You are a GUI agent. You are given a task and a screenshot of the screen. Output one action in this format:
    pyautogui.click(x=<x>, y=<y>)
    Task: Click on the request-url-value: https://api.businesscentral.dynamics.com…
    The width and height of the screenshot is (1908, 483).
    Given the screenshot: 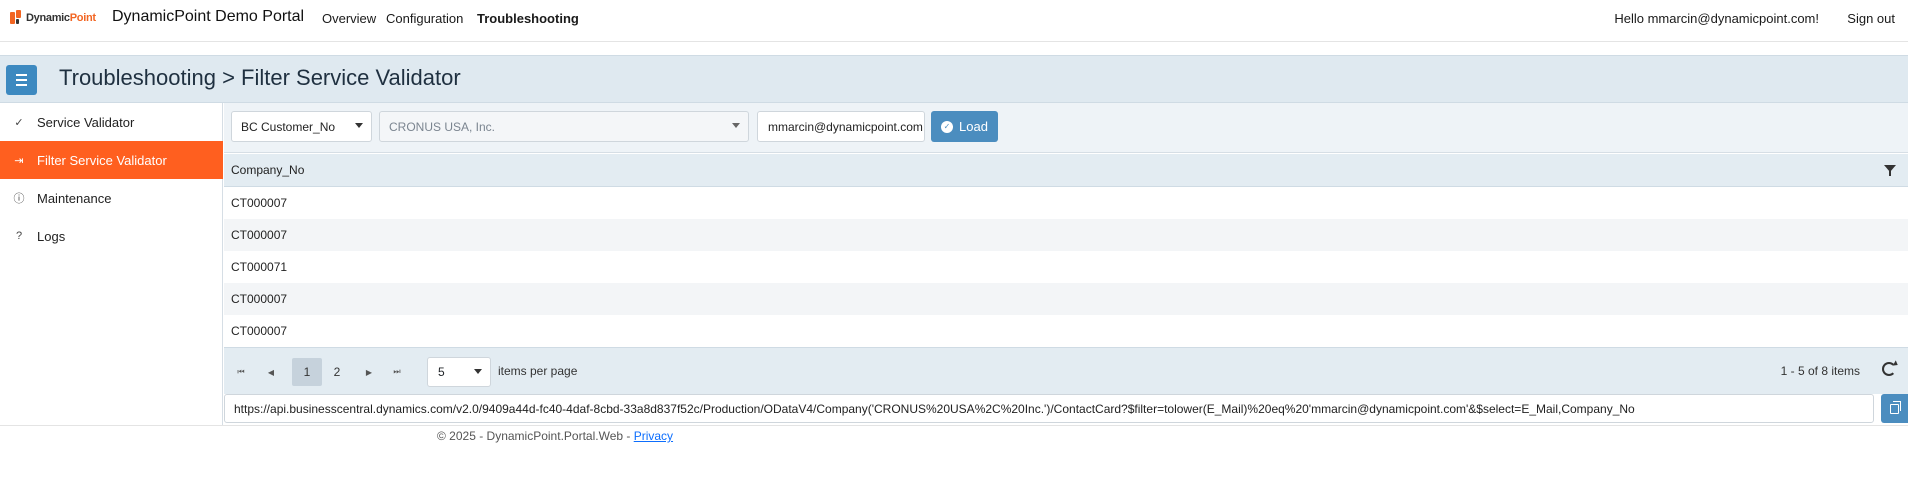 What is the action you would take?
    pyautogui.click(x=934, y=408)
    